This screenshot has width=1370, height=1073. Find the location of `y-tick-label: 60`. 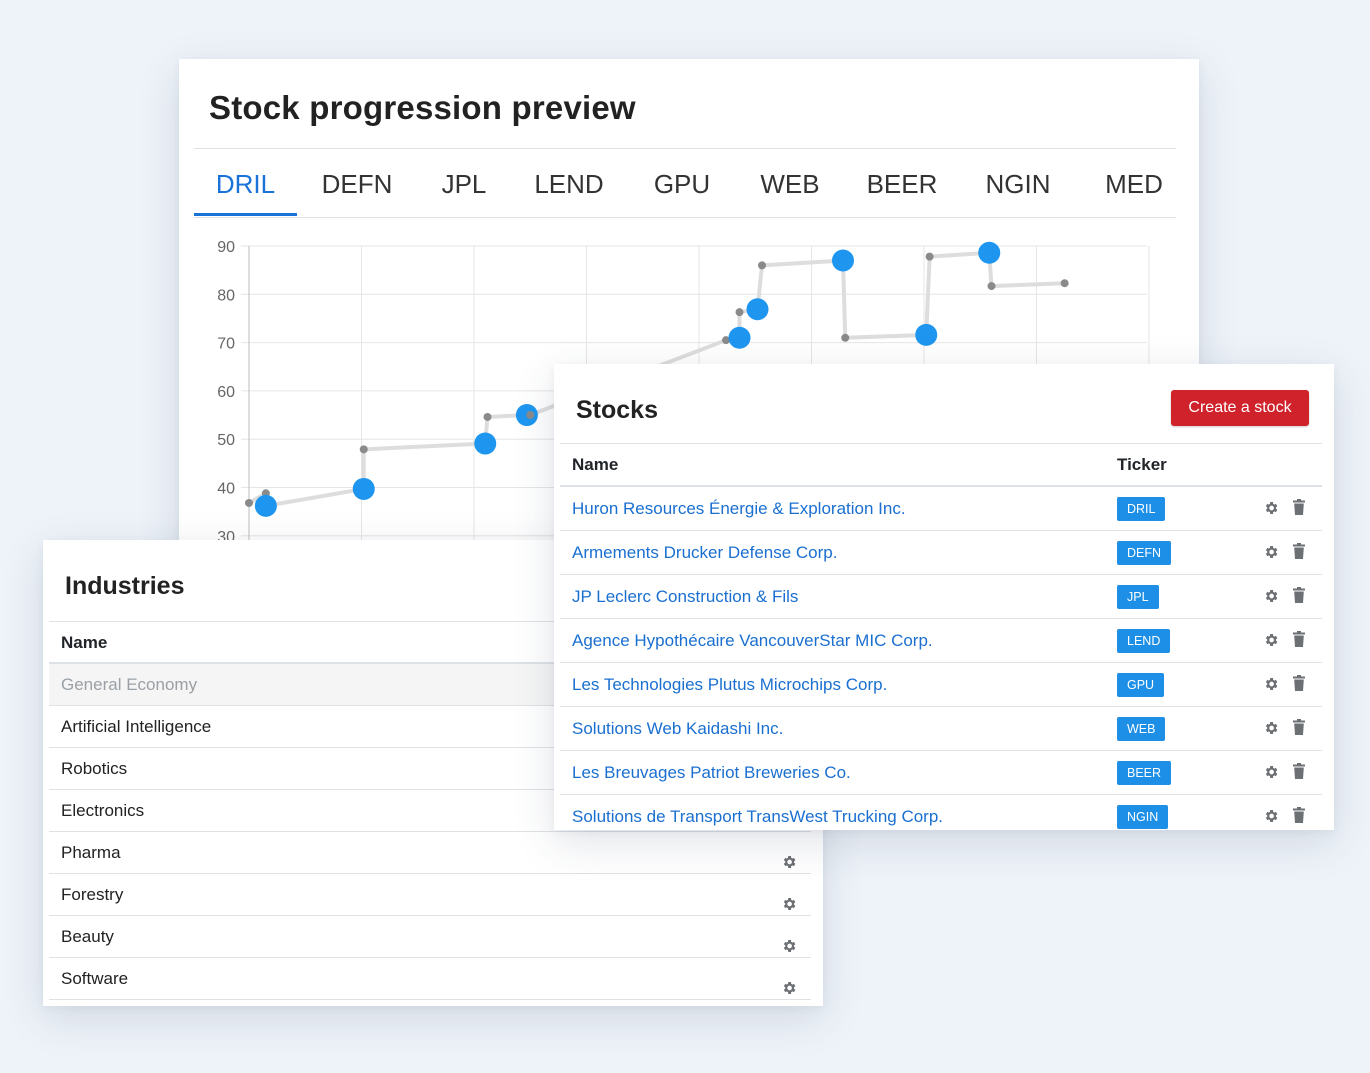

y-tick-label: 60 is located at coordinates (226, 392).